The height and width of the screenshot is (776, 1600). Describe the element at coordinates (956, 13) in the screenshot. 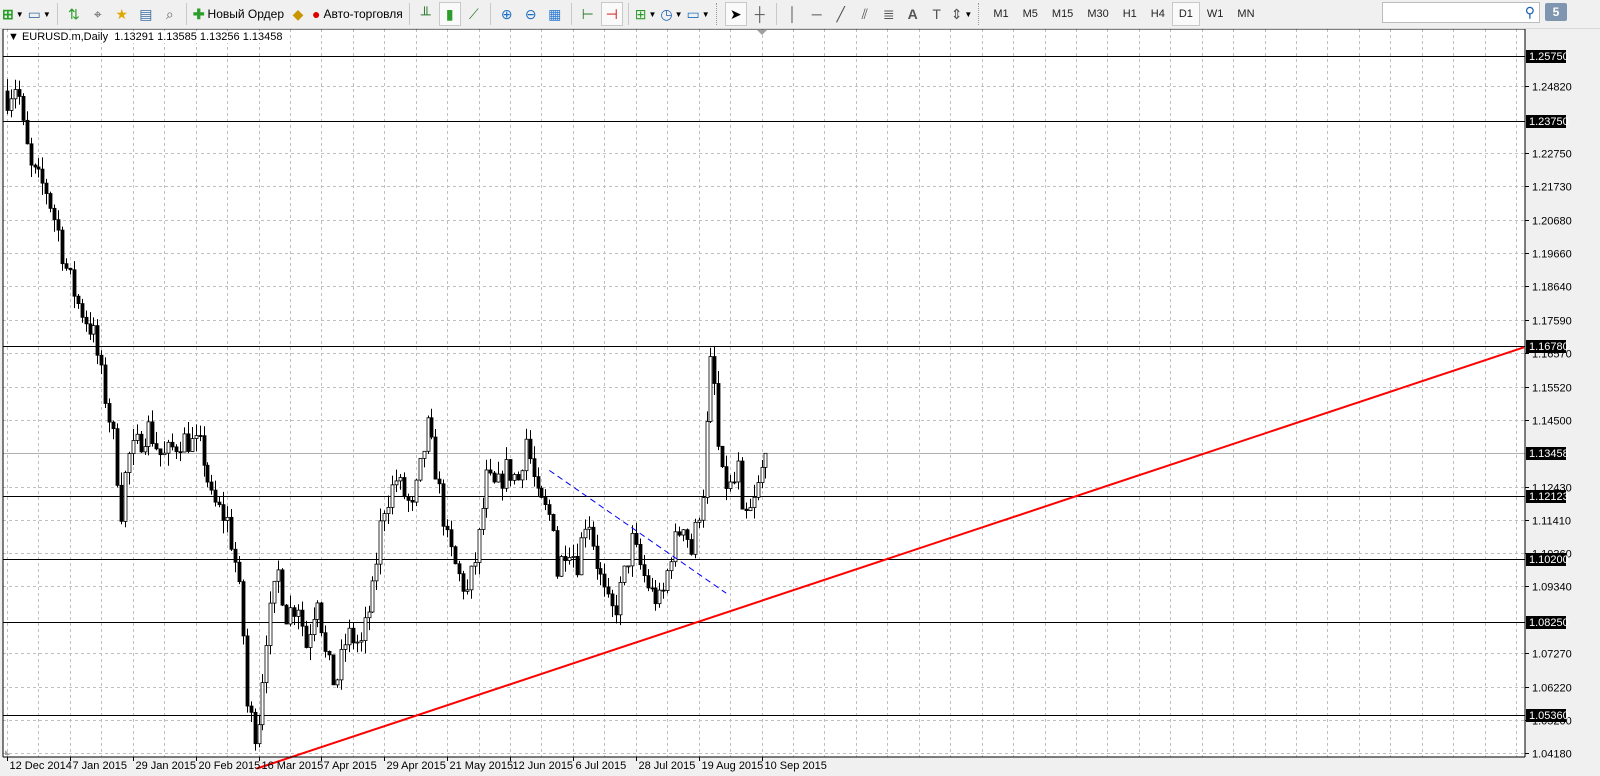

I see `arrows-icon: ⇕` at that location.